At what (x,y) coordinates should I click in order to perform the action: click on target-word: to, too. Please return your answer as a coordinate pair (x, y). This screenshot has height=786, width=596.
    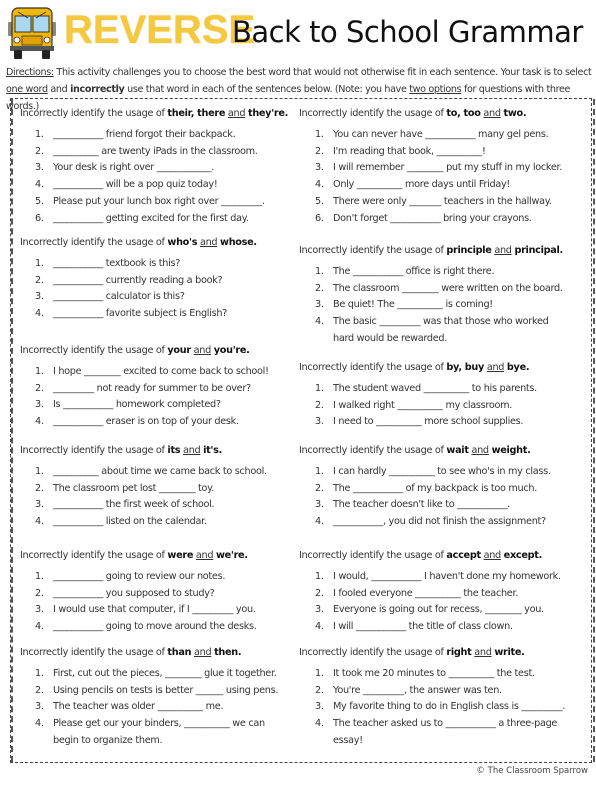
    Looking at the image, I should click on (463, 113).